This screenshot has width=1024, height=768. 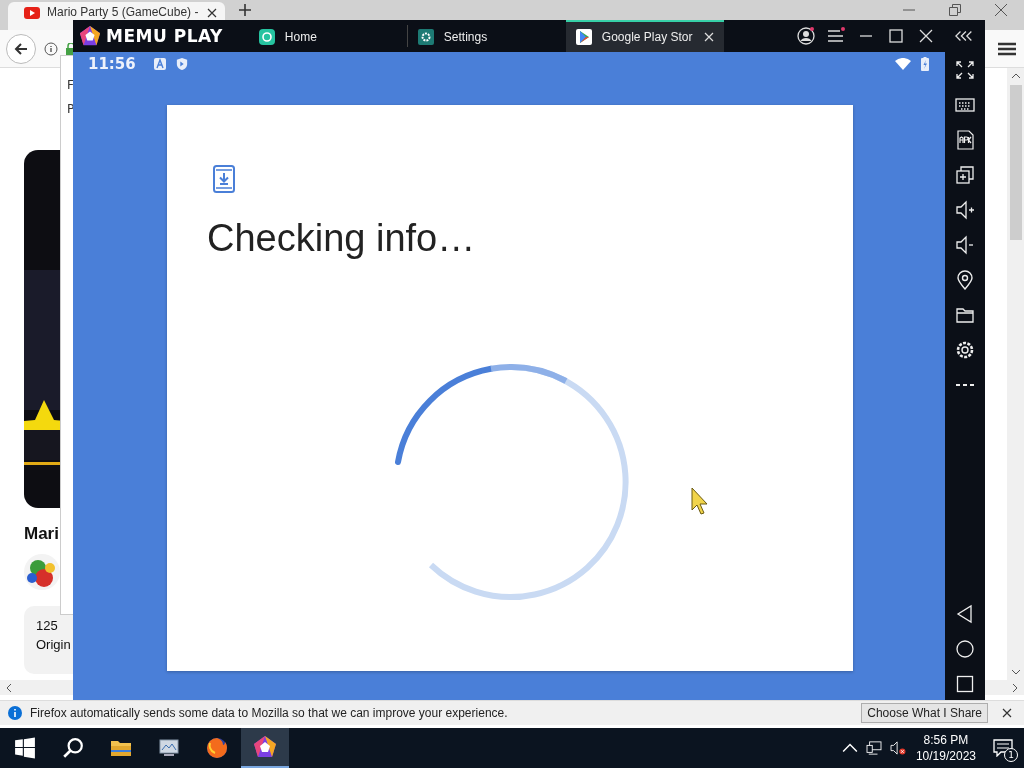 I want to click on volume-up-icon, so click(x=965, y=210).